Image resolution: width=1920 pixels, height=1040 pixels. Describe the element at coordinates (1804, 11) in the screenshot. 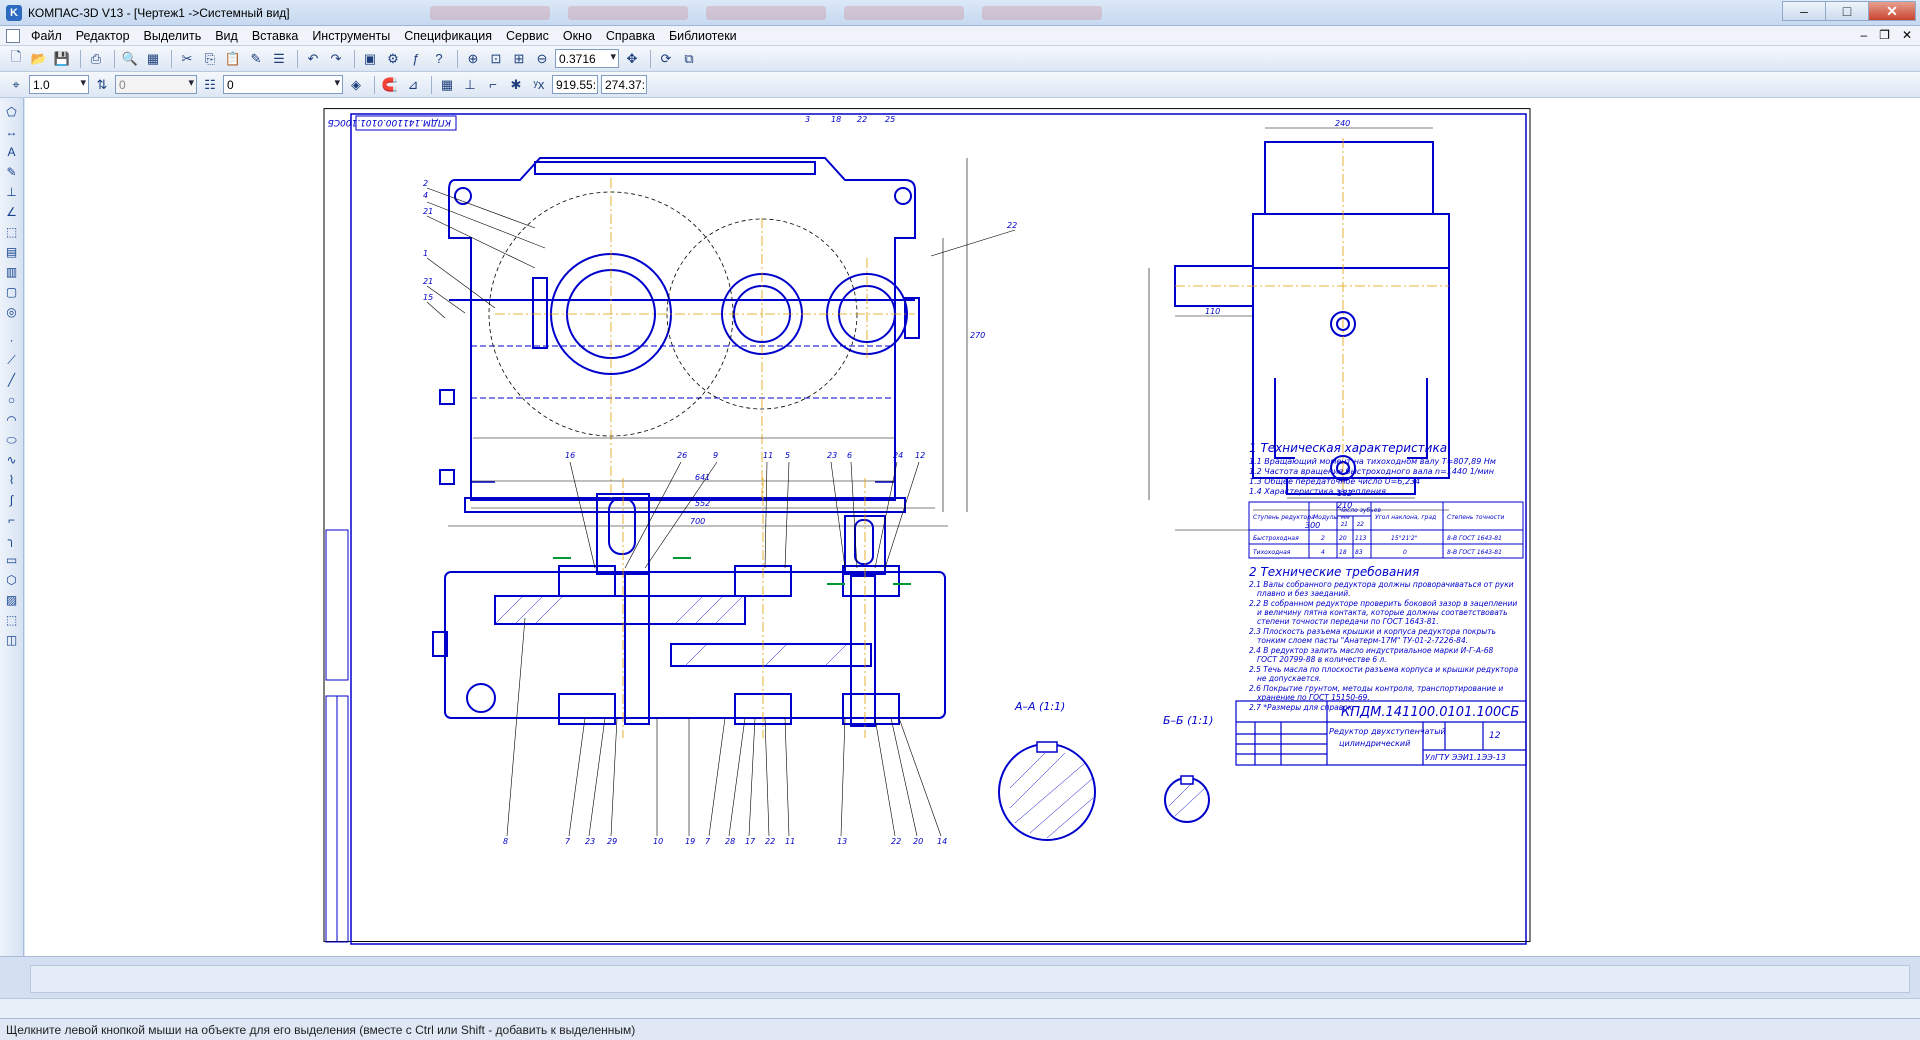

I see `minimize-button: –` at that location.